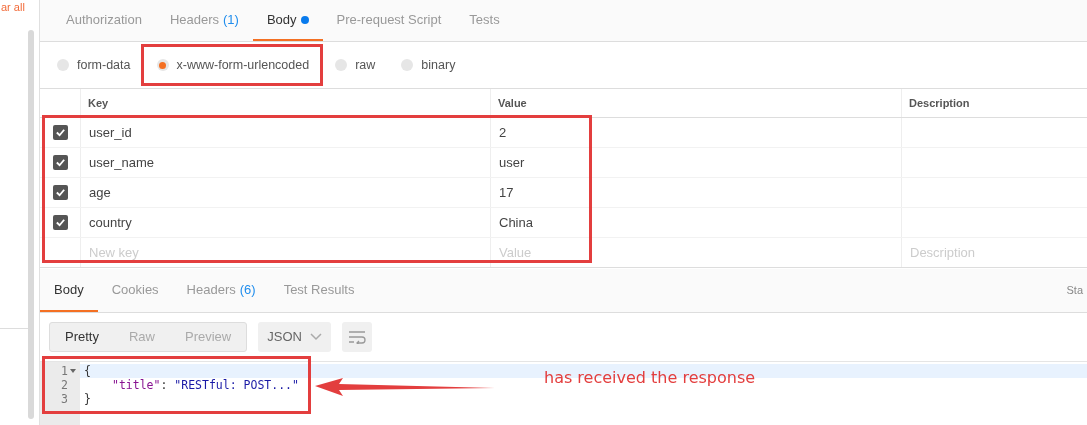 The height and width of the screenshot is (425, 1087). What do you see at coordinates (506, 192) in the screenshot?
I see `value-cell: 17` at bounding box center [506, 192].